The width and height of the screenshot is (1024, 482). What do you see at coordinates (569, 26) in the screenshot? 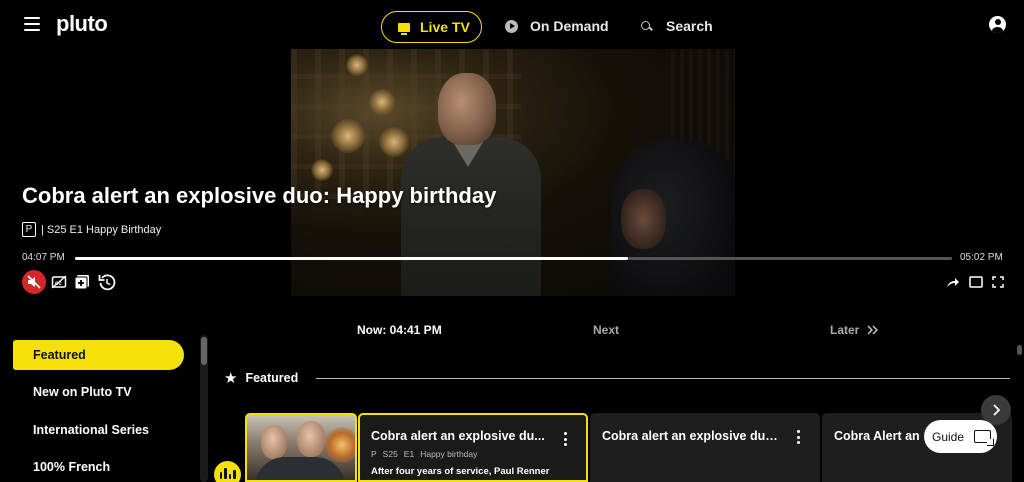
I see `on-demand-label: On Demand` at bounding box center [569, 26].